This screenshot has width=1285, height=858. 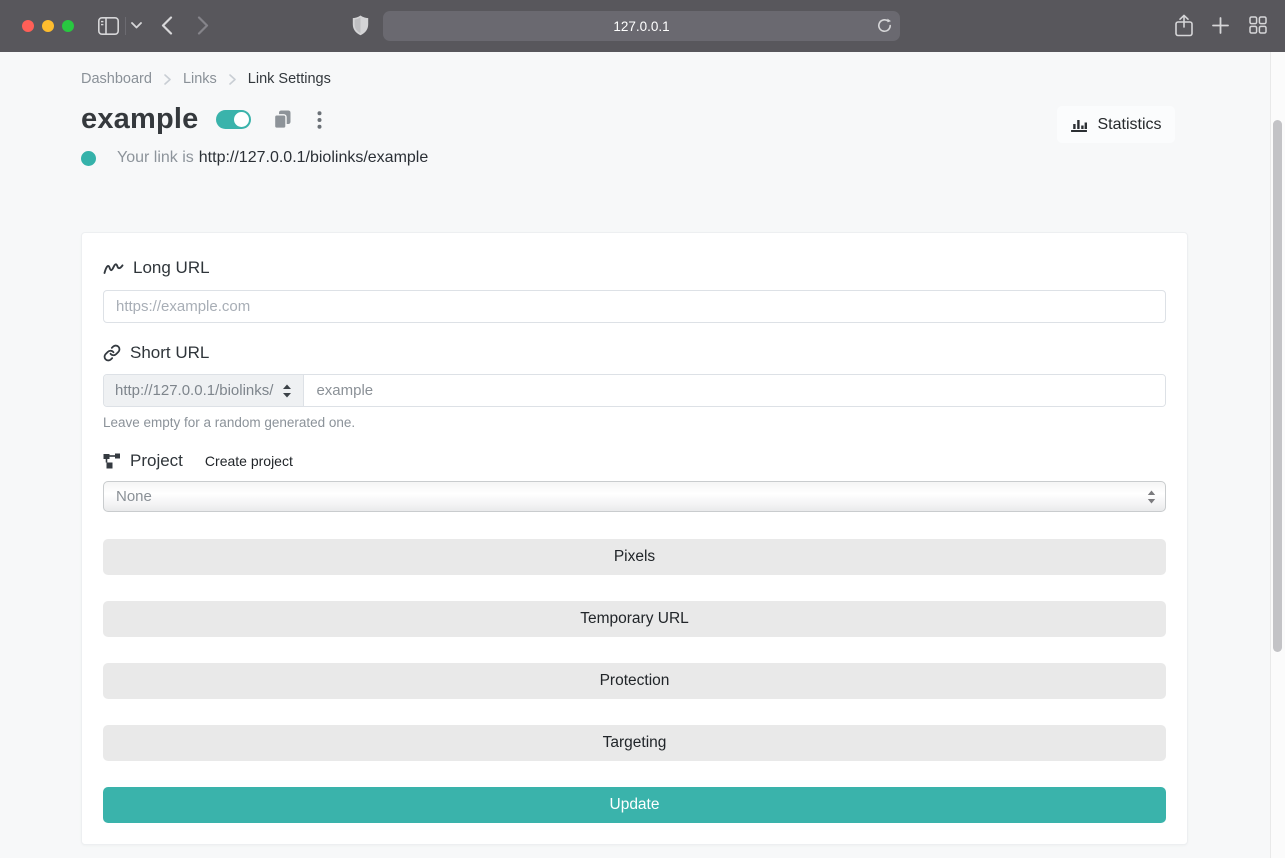 What do you see at coordinates (242, 119) in the screenshot?
I see `toggle-knob` at bounding box center [242, 119].